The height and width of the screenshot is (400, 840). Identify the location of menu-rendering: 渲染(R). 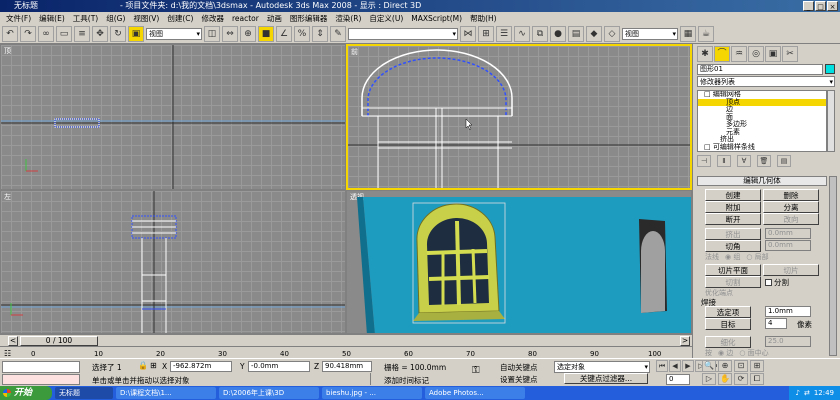
(348, 18).